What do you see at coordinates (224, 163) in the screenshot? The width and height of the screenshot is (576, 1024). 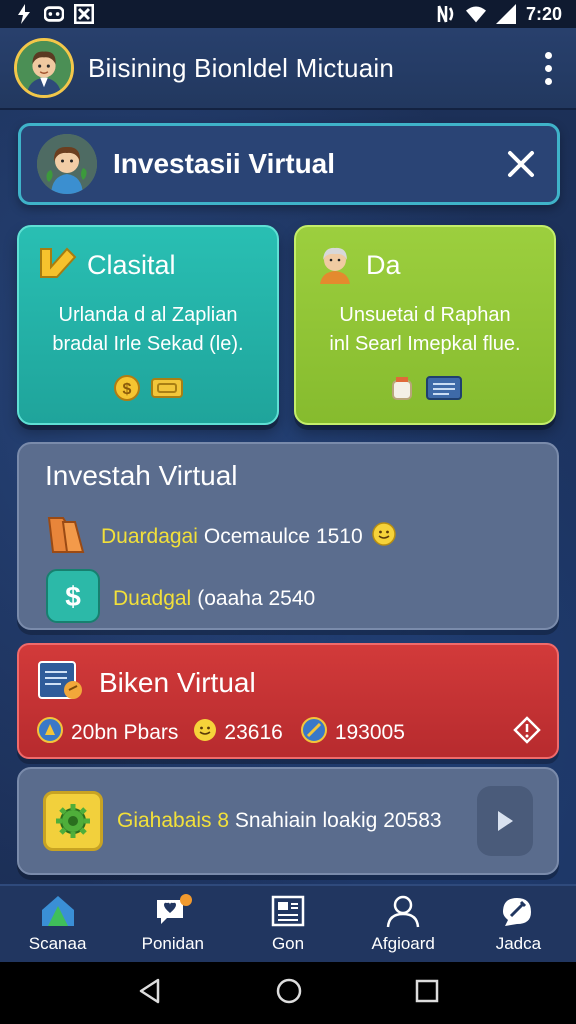 I see `banner-title: Investasii Virtual` at bounding box center [224, 163].